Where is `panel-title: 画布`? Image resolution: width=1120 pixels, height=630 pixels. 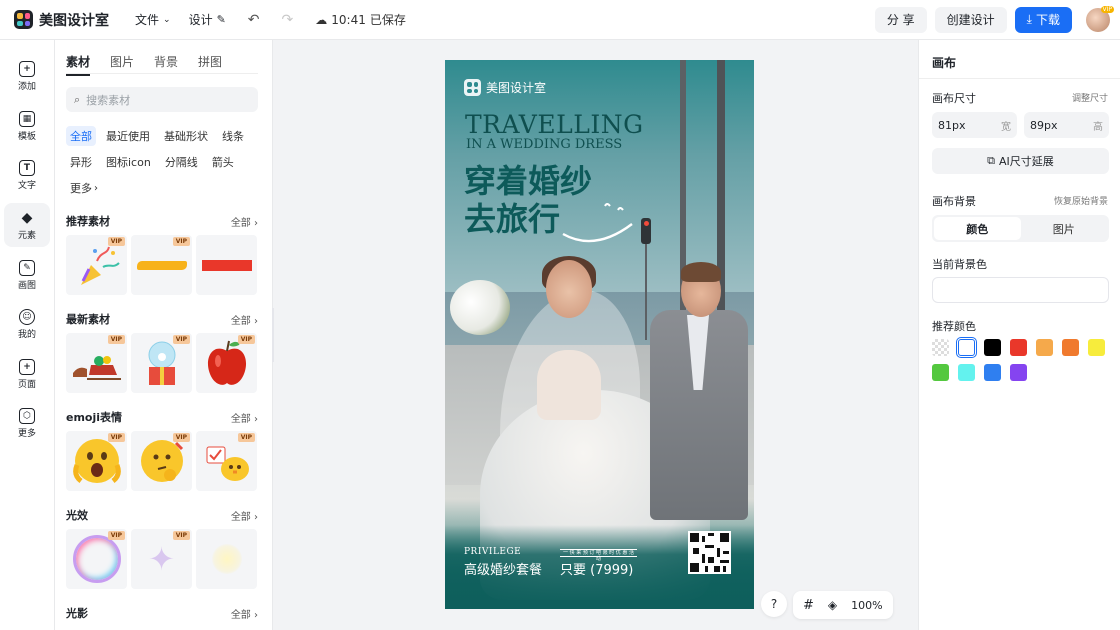
panel-title: 画布 is located at coordinates (944, 63).